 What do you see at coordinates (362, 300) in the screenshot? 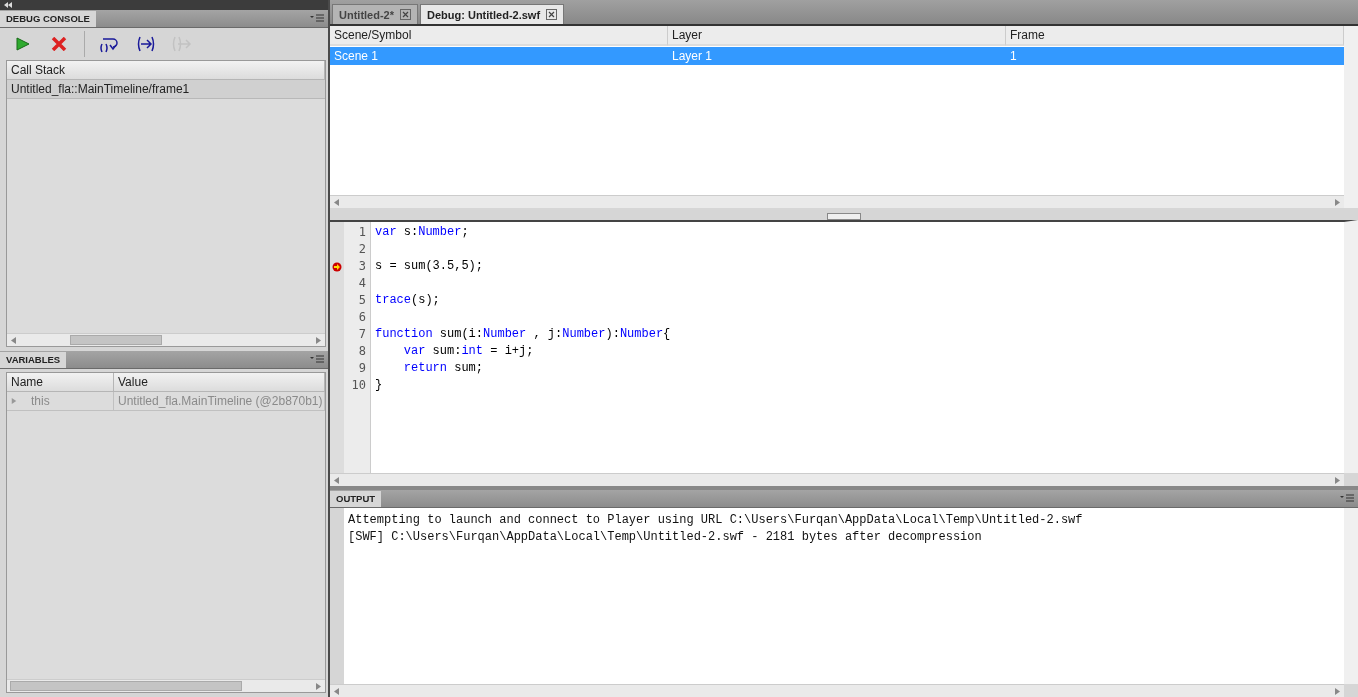
I see `line-number: 5` at bounding box center [362, 300].